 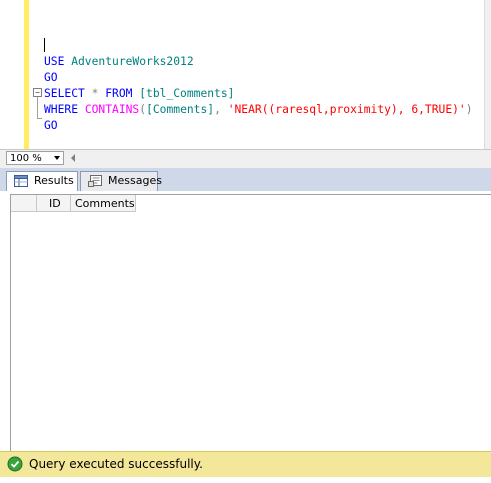 I want to click on code-token: [tbl_Comments], so click(x=183, y=93).